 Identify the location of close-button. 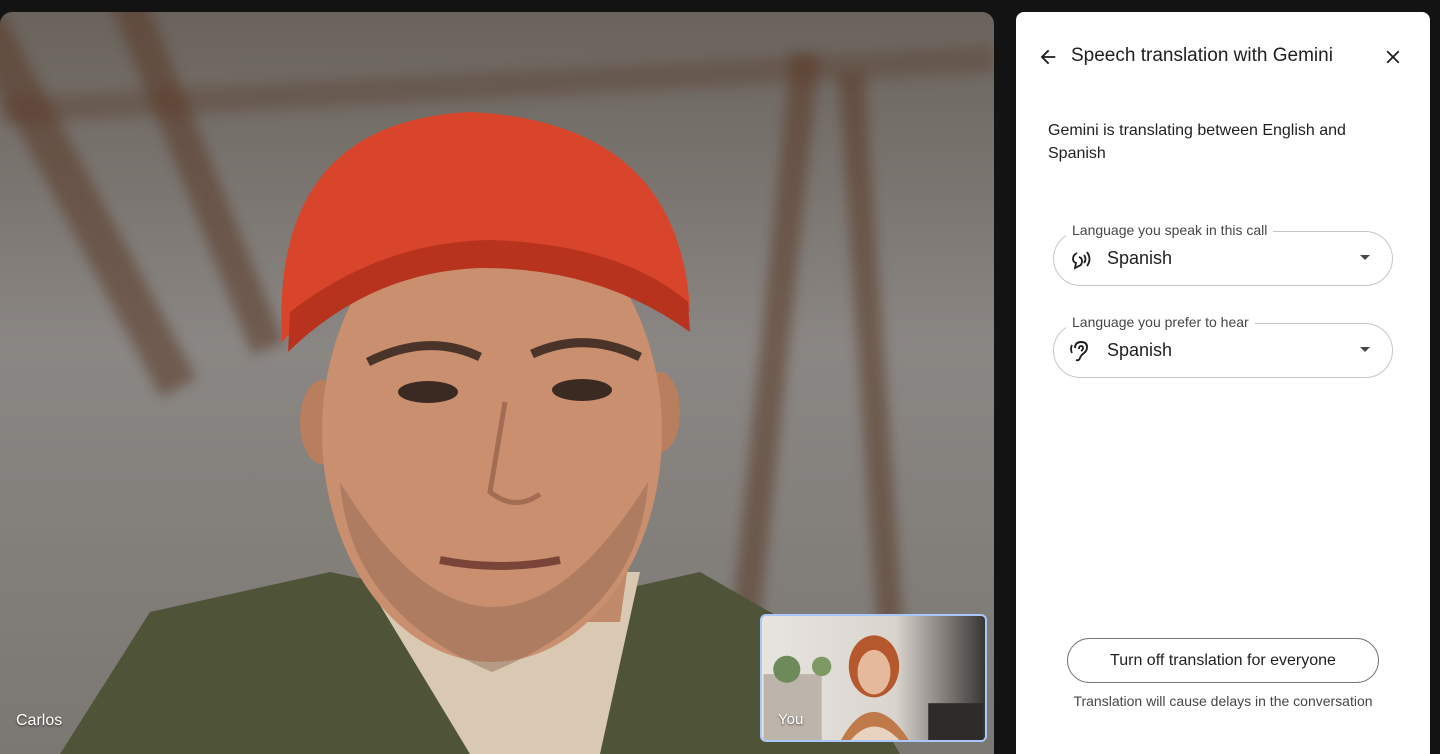
(1393, 57).